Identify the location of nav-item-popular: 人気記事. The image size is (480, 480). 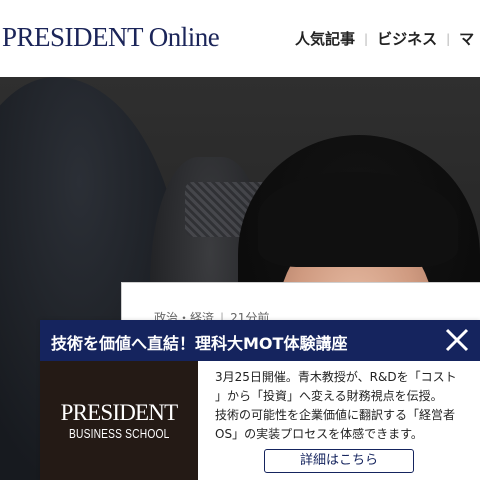
(325, 38).